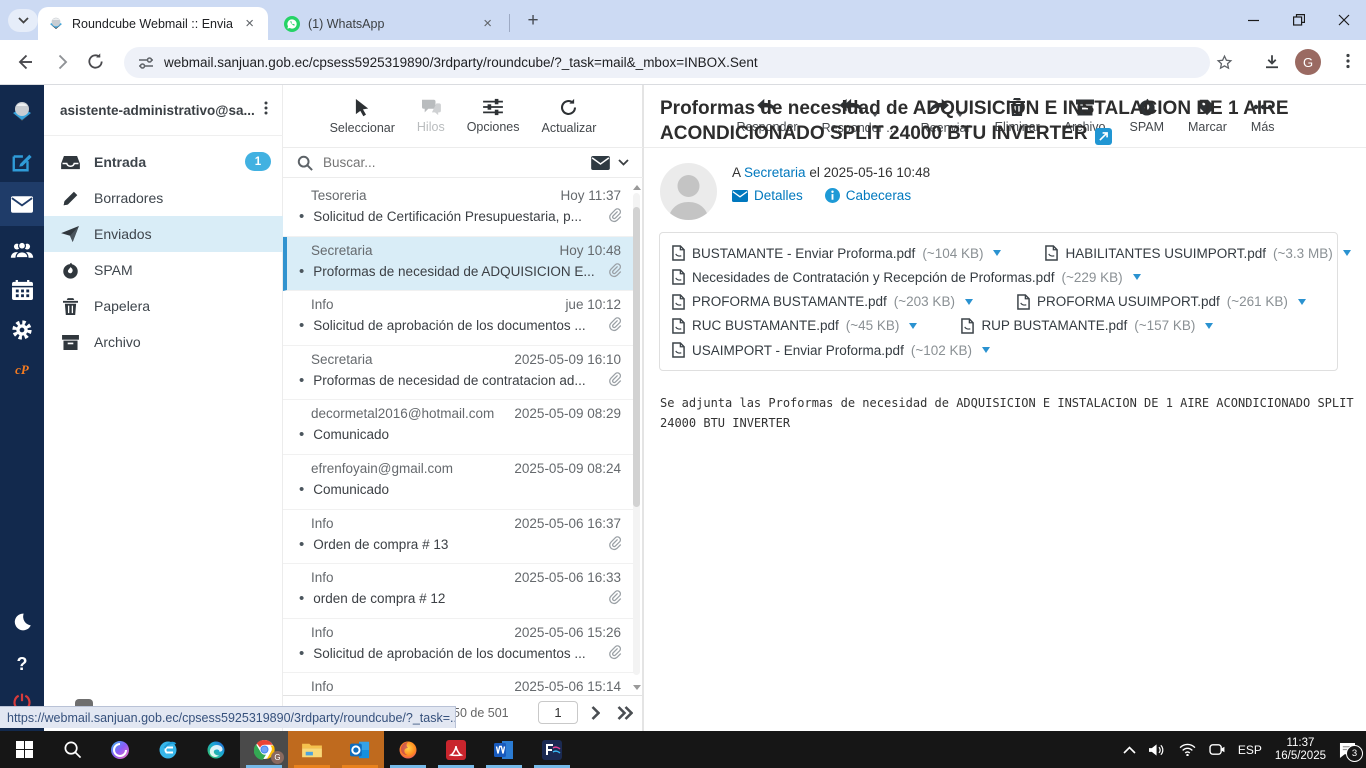  Describe the element at coordinates (163, 234) in the screenshot. I see `sidebar-item-enviados: Enviados` at that location.